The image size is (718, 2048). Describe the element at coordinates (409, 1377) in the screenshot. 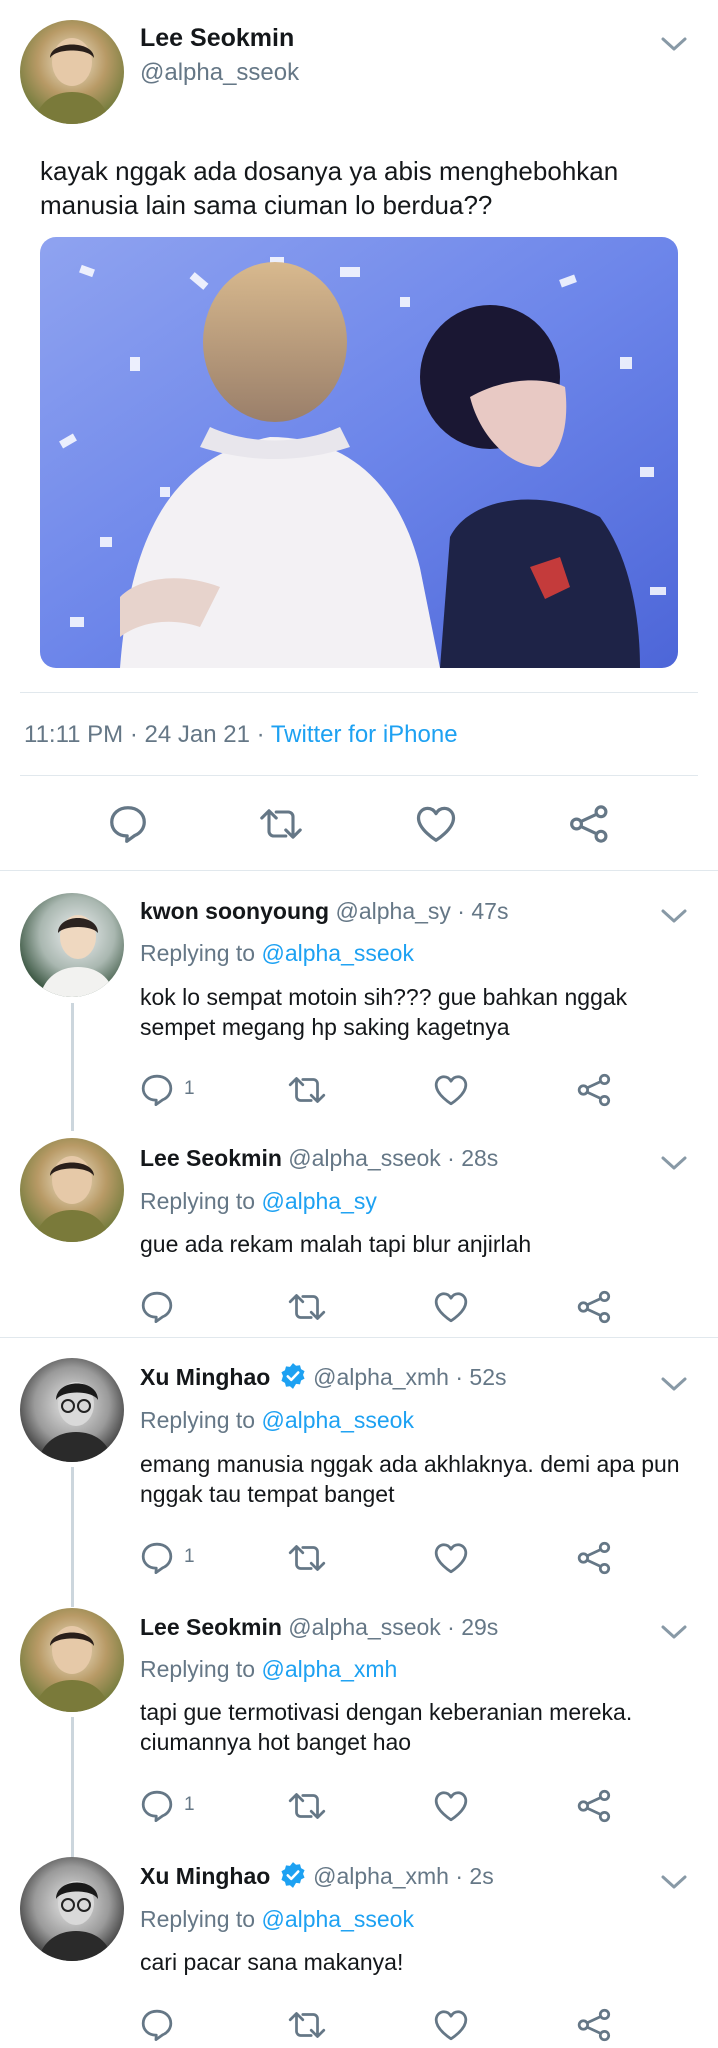

I see `author-meta: @alpha_xmh · 52s` at that location.